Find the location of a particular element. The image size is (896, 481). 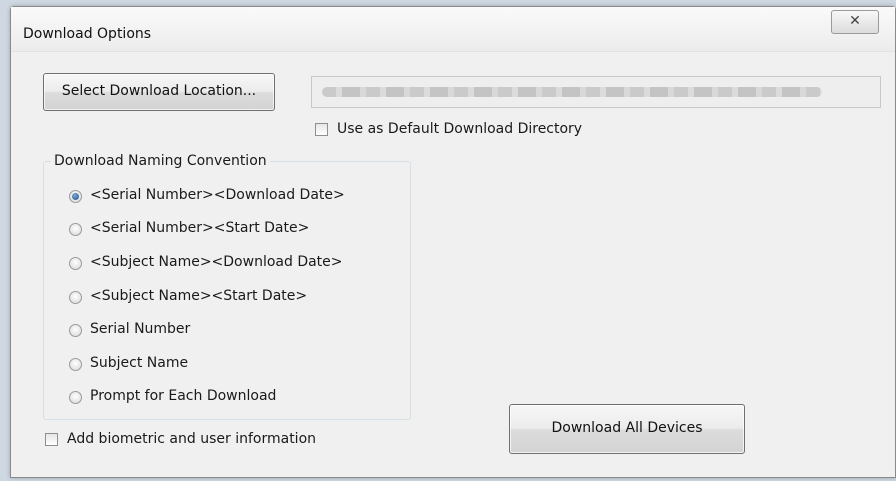

close-icon: ✕ is located at coordinates (855, 21).